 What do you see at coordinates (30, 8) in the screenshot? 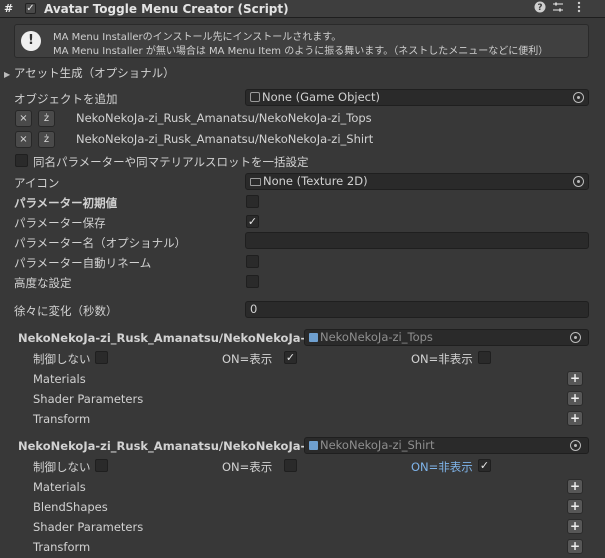
I see `component-enabled-checkbox: ✓` at bounding box center [30, 8].